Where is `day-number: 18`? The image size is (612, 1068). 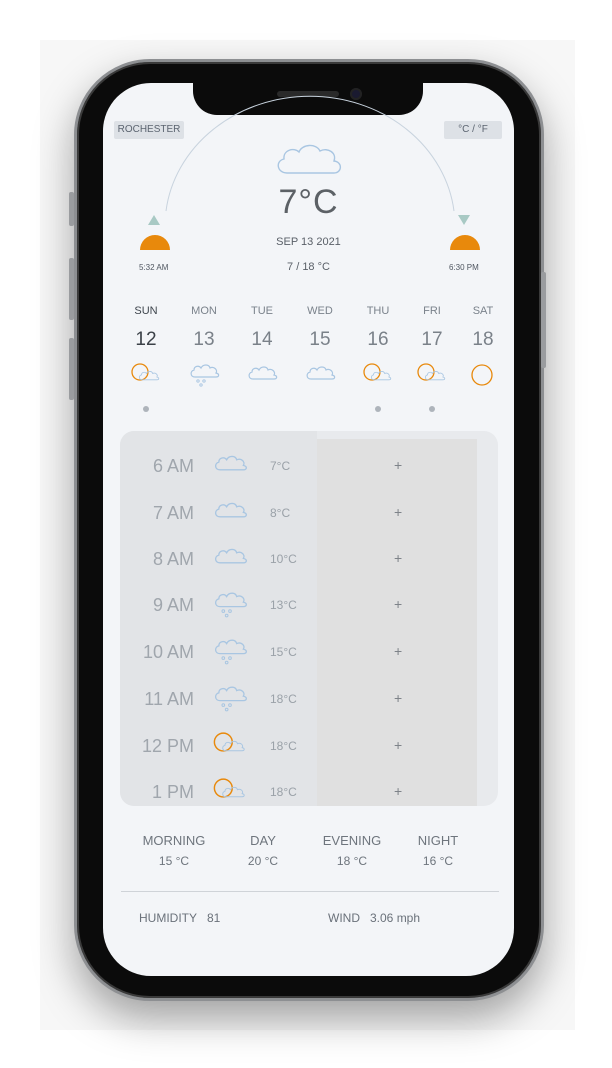
day-number: 18 is located at coordinates (483, 339).